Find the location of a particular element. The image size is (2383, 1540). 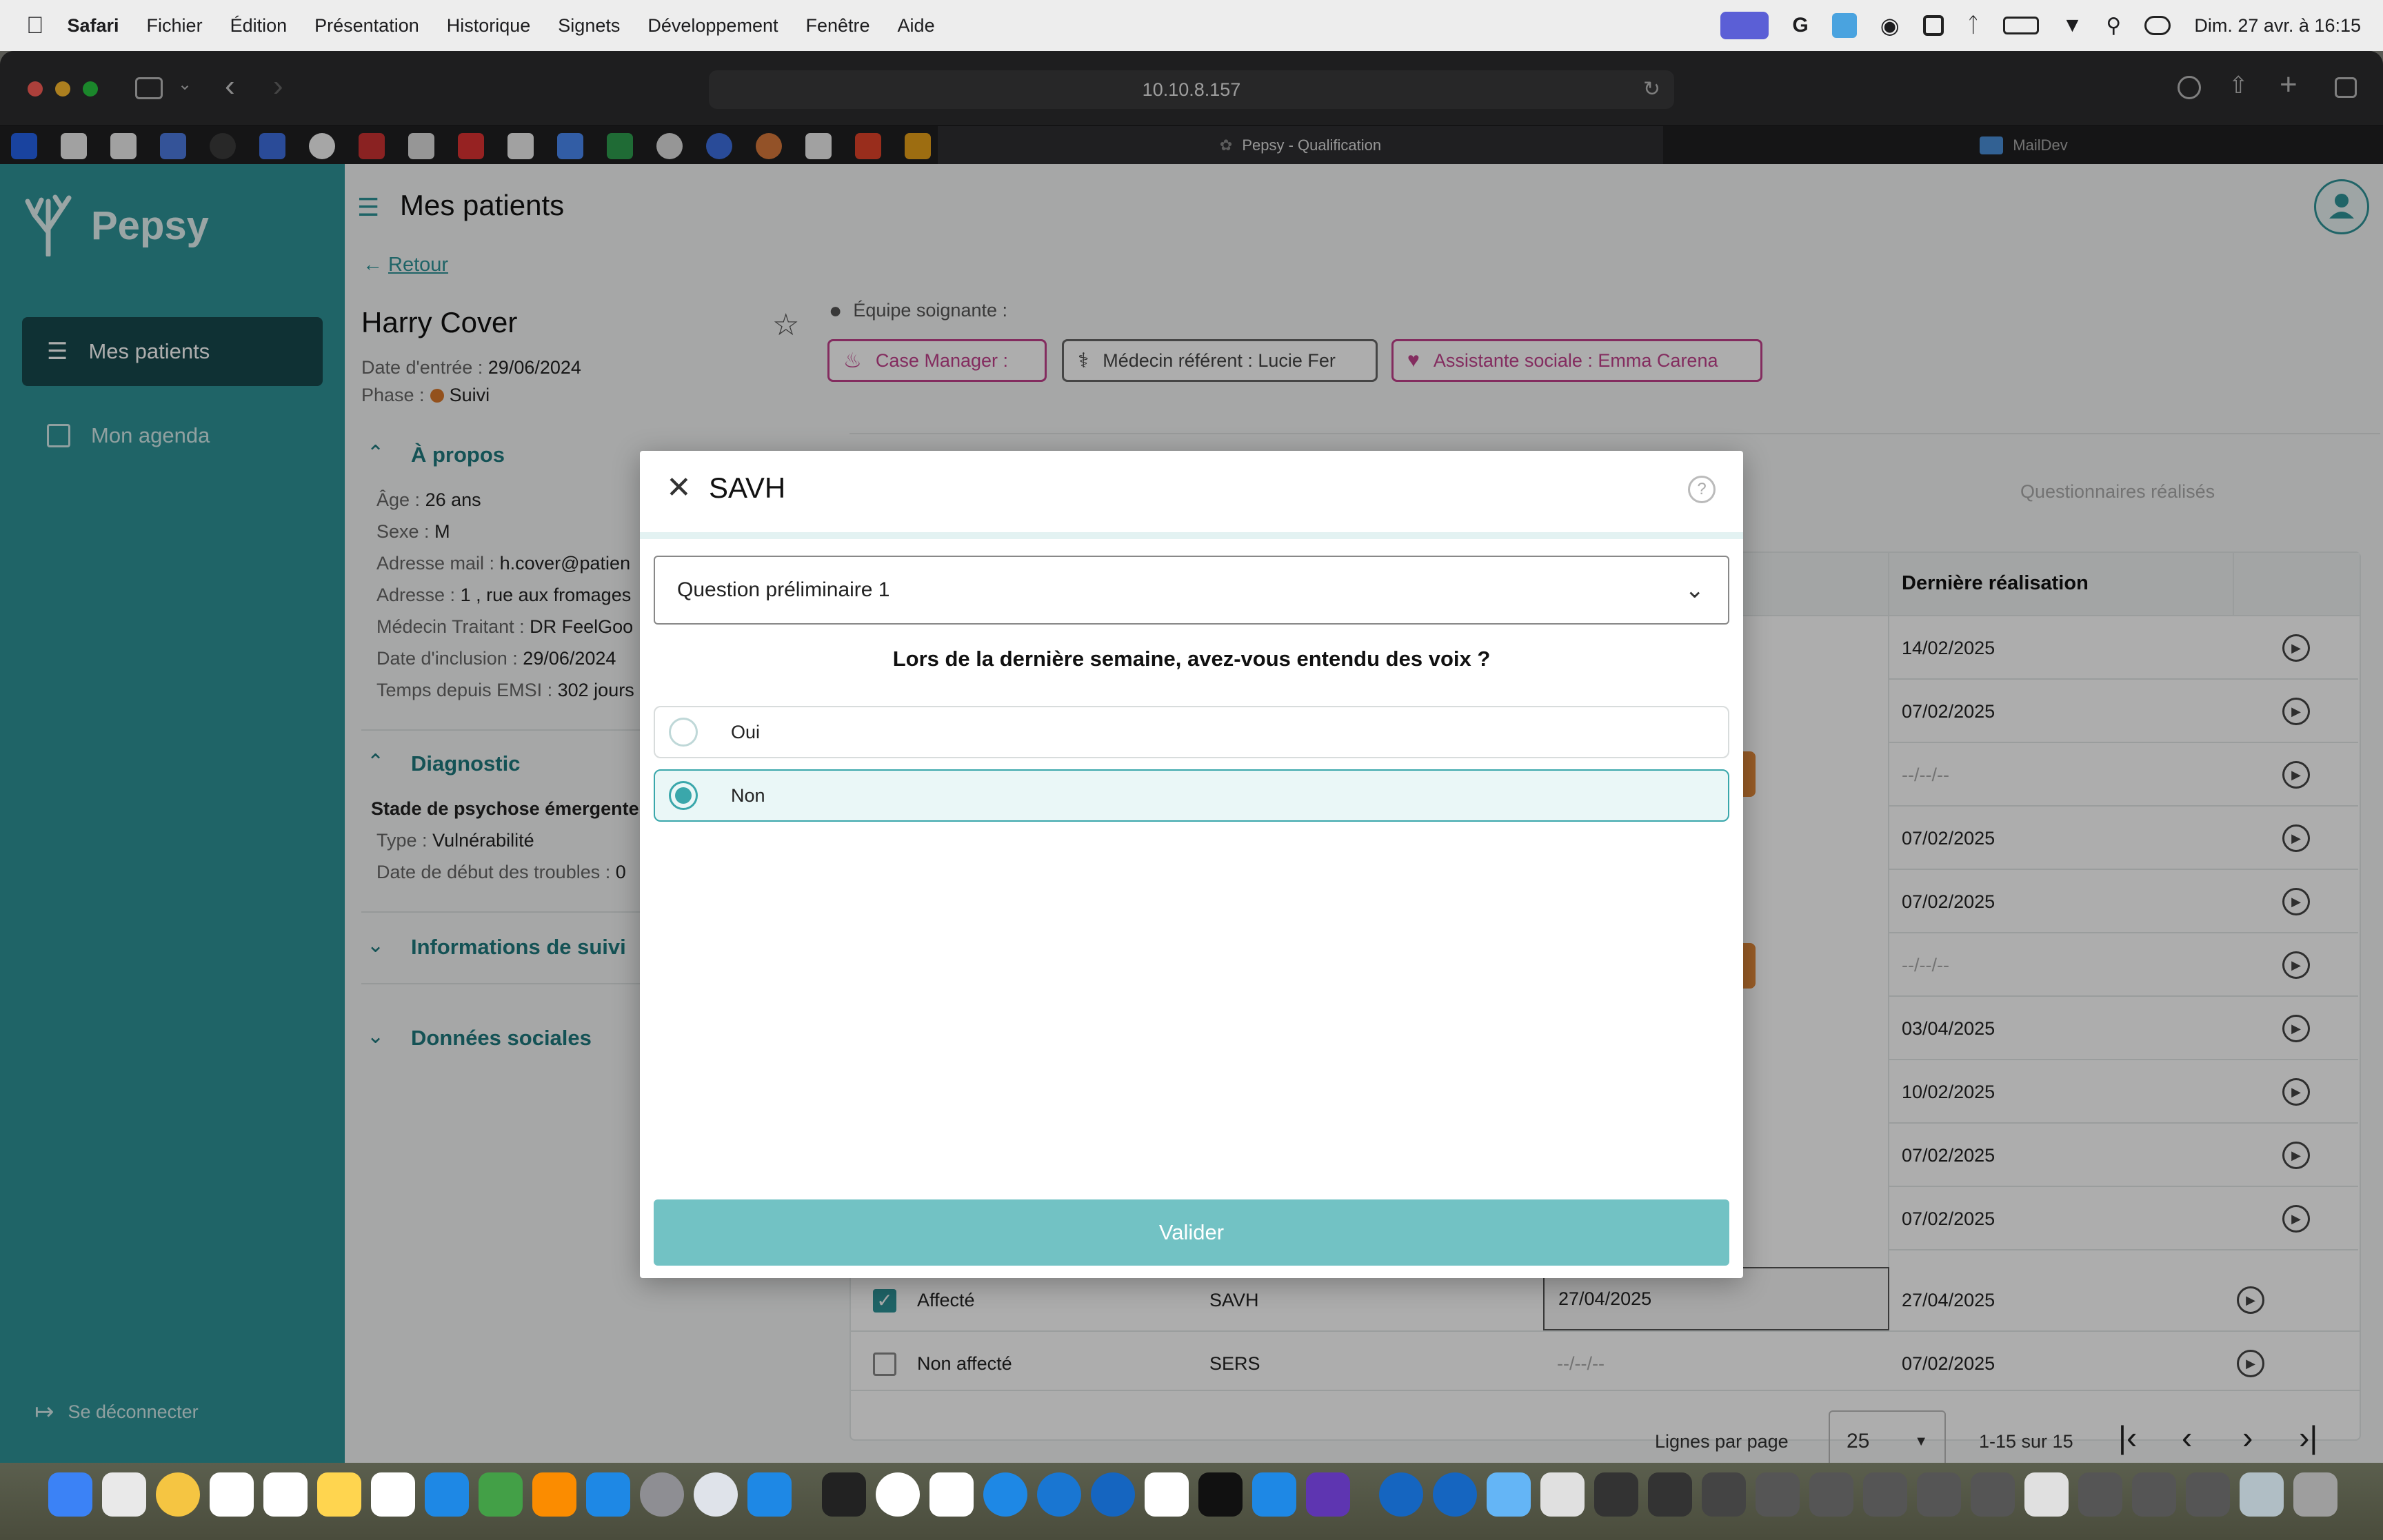

instruments-icon is located at coordinates (951, 1495).